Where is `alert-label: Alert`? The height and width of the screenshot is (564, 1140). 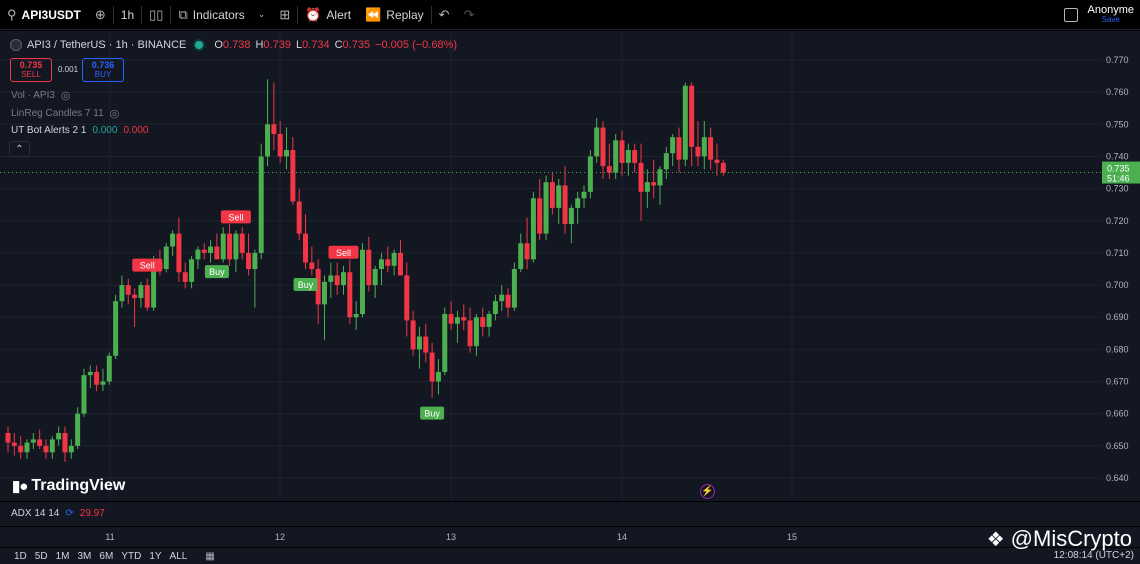
alert-label: Alert is located at coordinates (339, 14).